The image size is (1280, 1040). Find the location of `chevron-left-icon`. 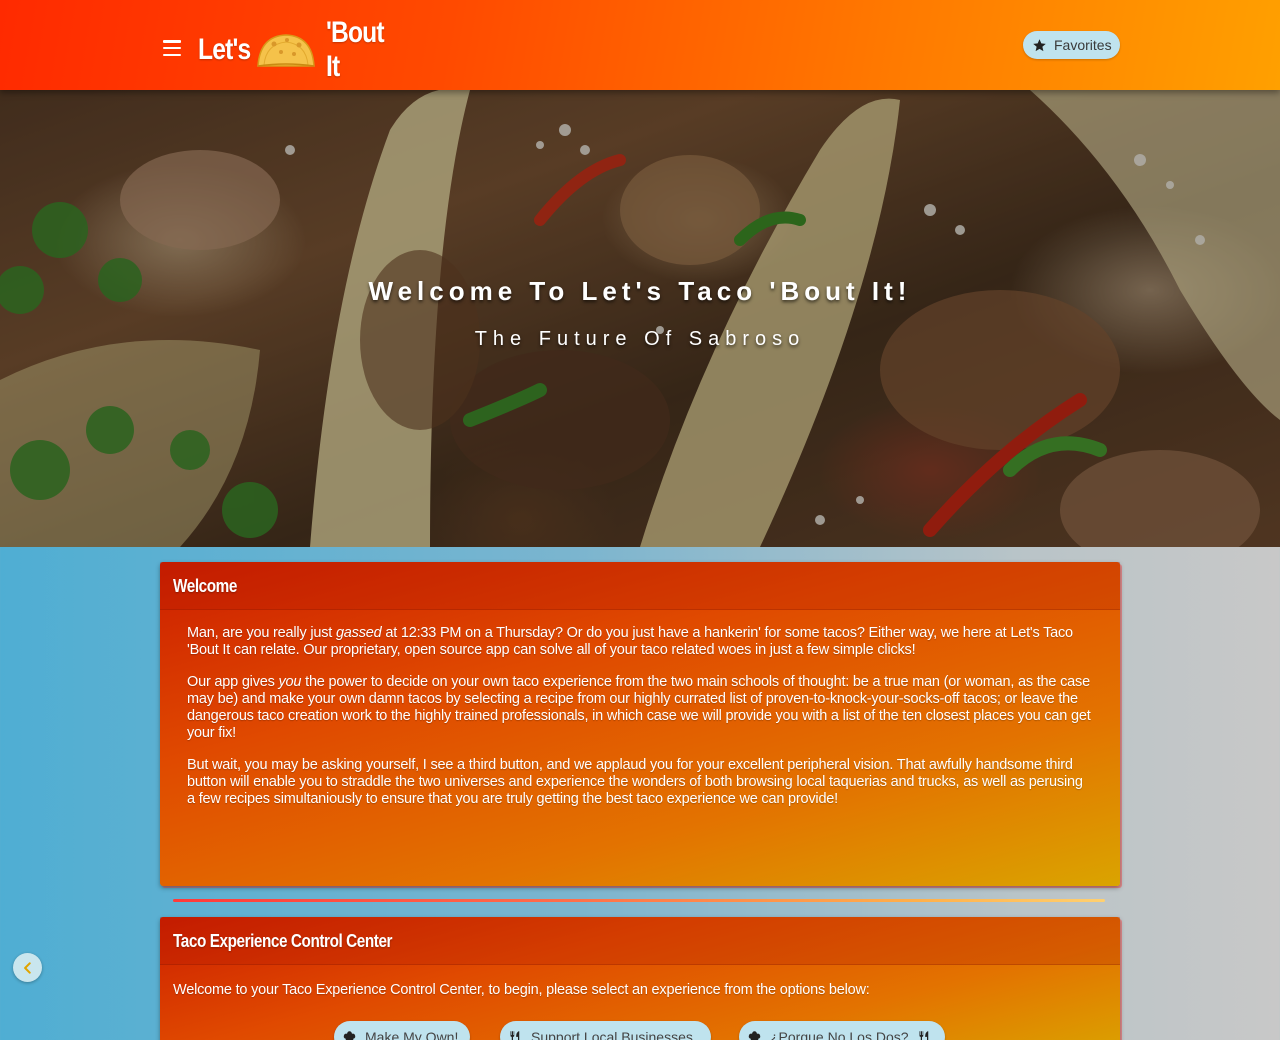

chevron-left-icon is located at coordinates (27, 967).